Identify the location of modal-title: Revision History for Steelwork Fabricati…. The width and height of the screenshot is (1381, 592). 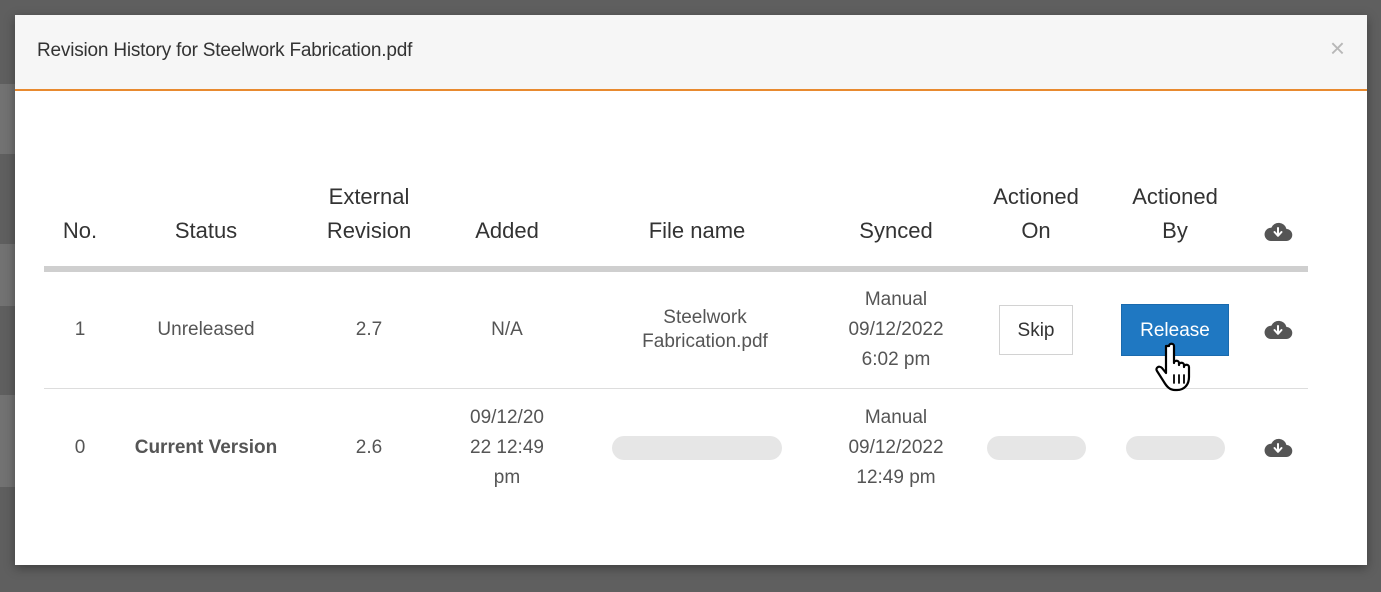
(225, 50).